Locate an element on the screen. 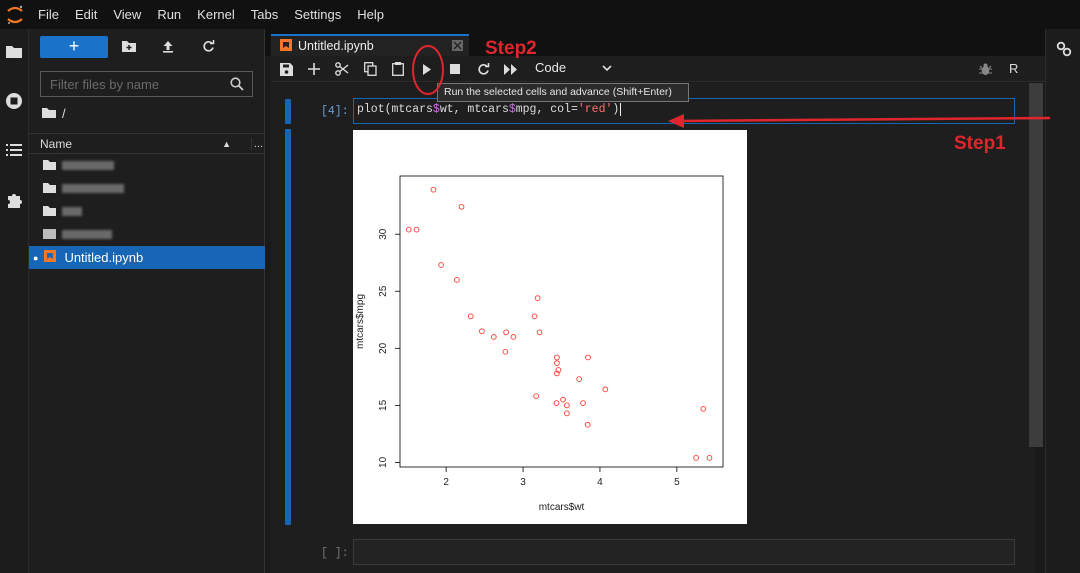 The height and width of the screenshot is (573, 1080). y-tick-label: 20 is located at coordinates (383, 348).